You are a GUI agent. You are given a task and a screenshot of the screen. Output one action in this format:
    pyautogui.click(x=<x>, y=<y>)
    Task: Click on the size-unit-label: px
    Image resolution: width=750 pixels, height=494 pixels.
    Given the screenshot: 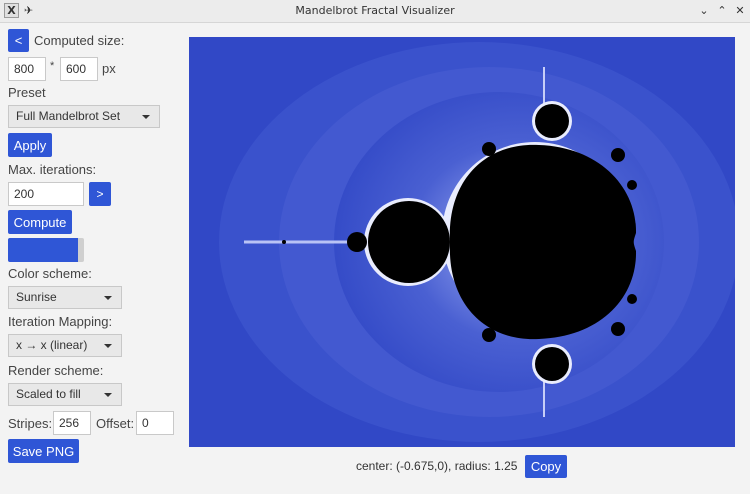 What is the action you would take?
    pyautogui.click(x=109, y=68)
    